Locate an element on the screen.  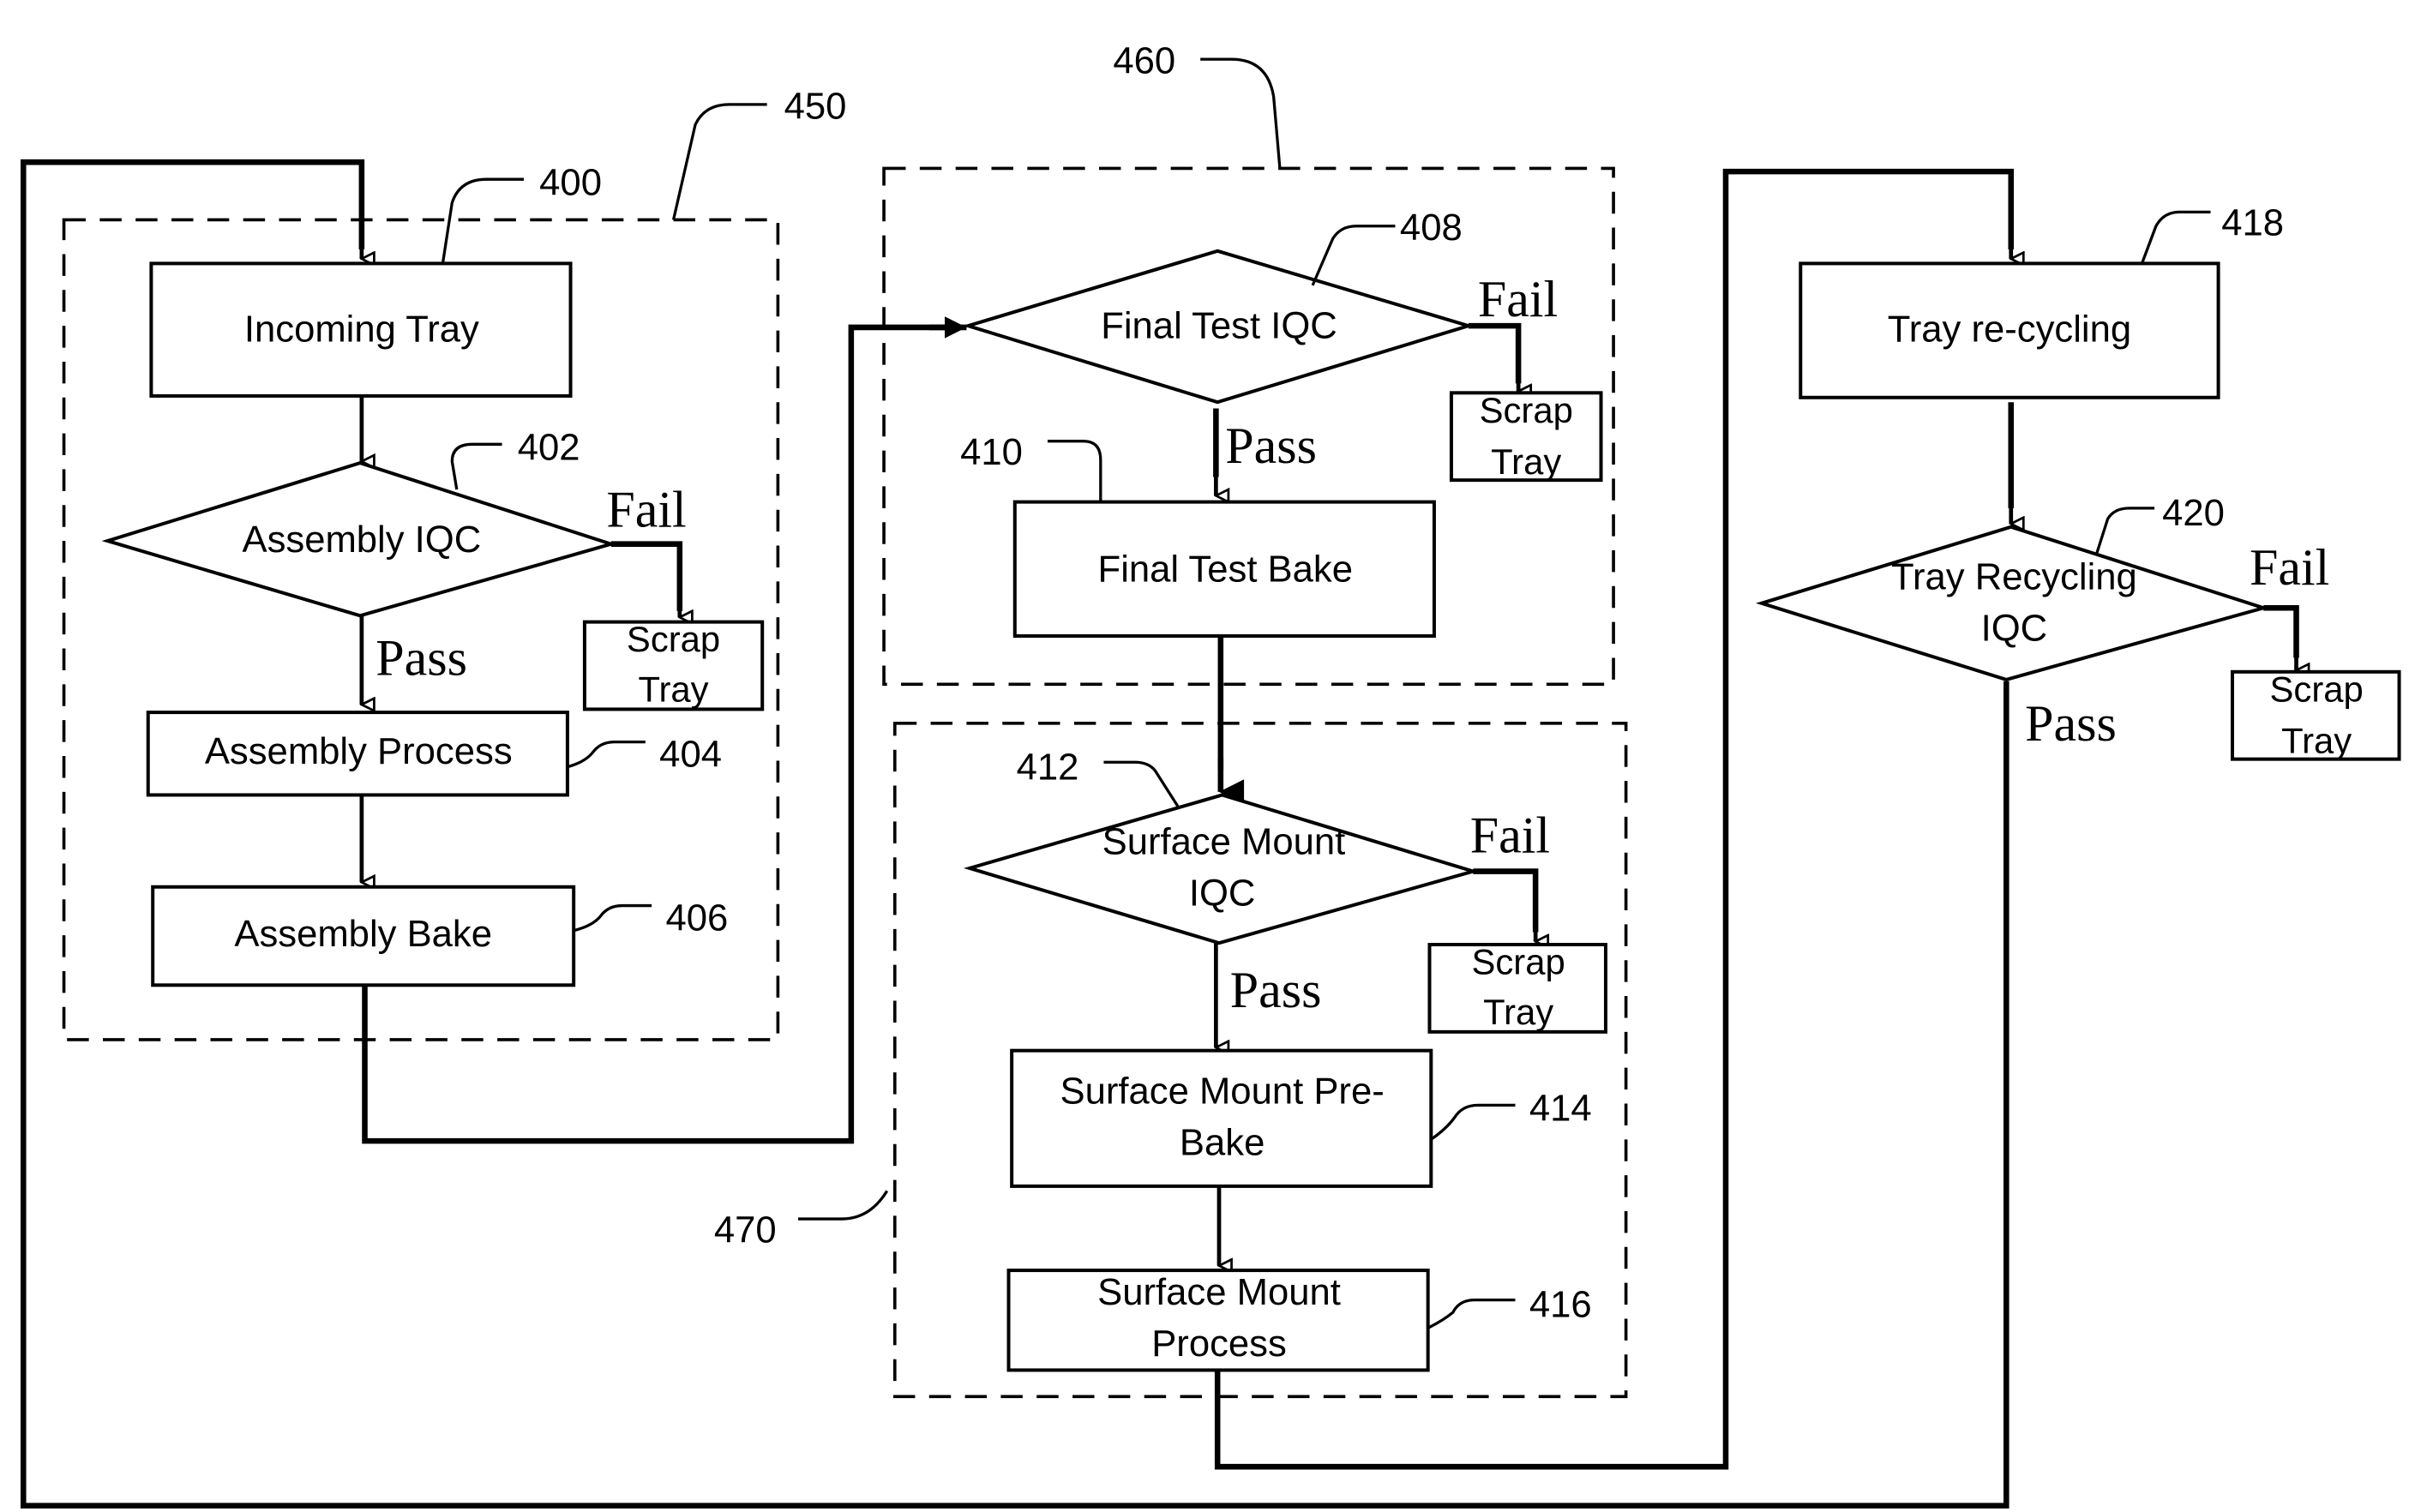
surface-mount-iqc-label-2: IQC is located at coordinates (1222, 894).